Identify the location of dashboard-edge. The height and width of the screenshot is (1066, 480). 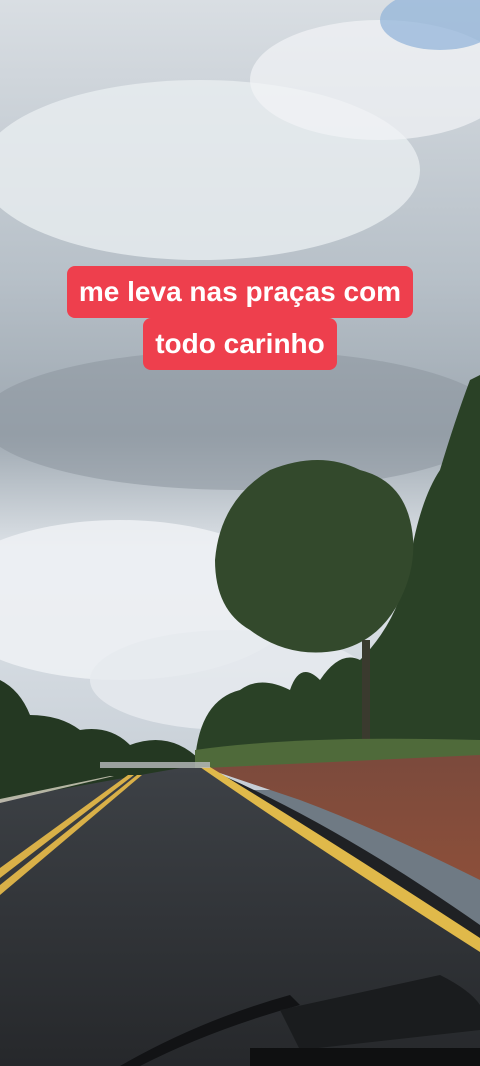
(365, 1057).